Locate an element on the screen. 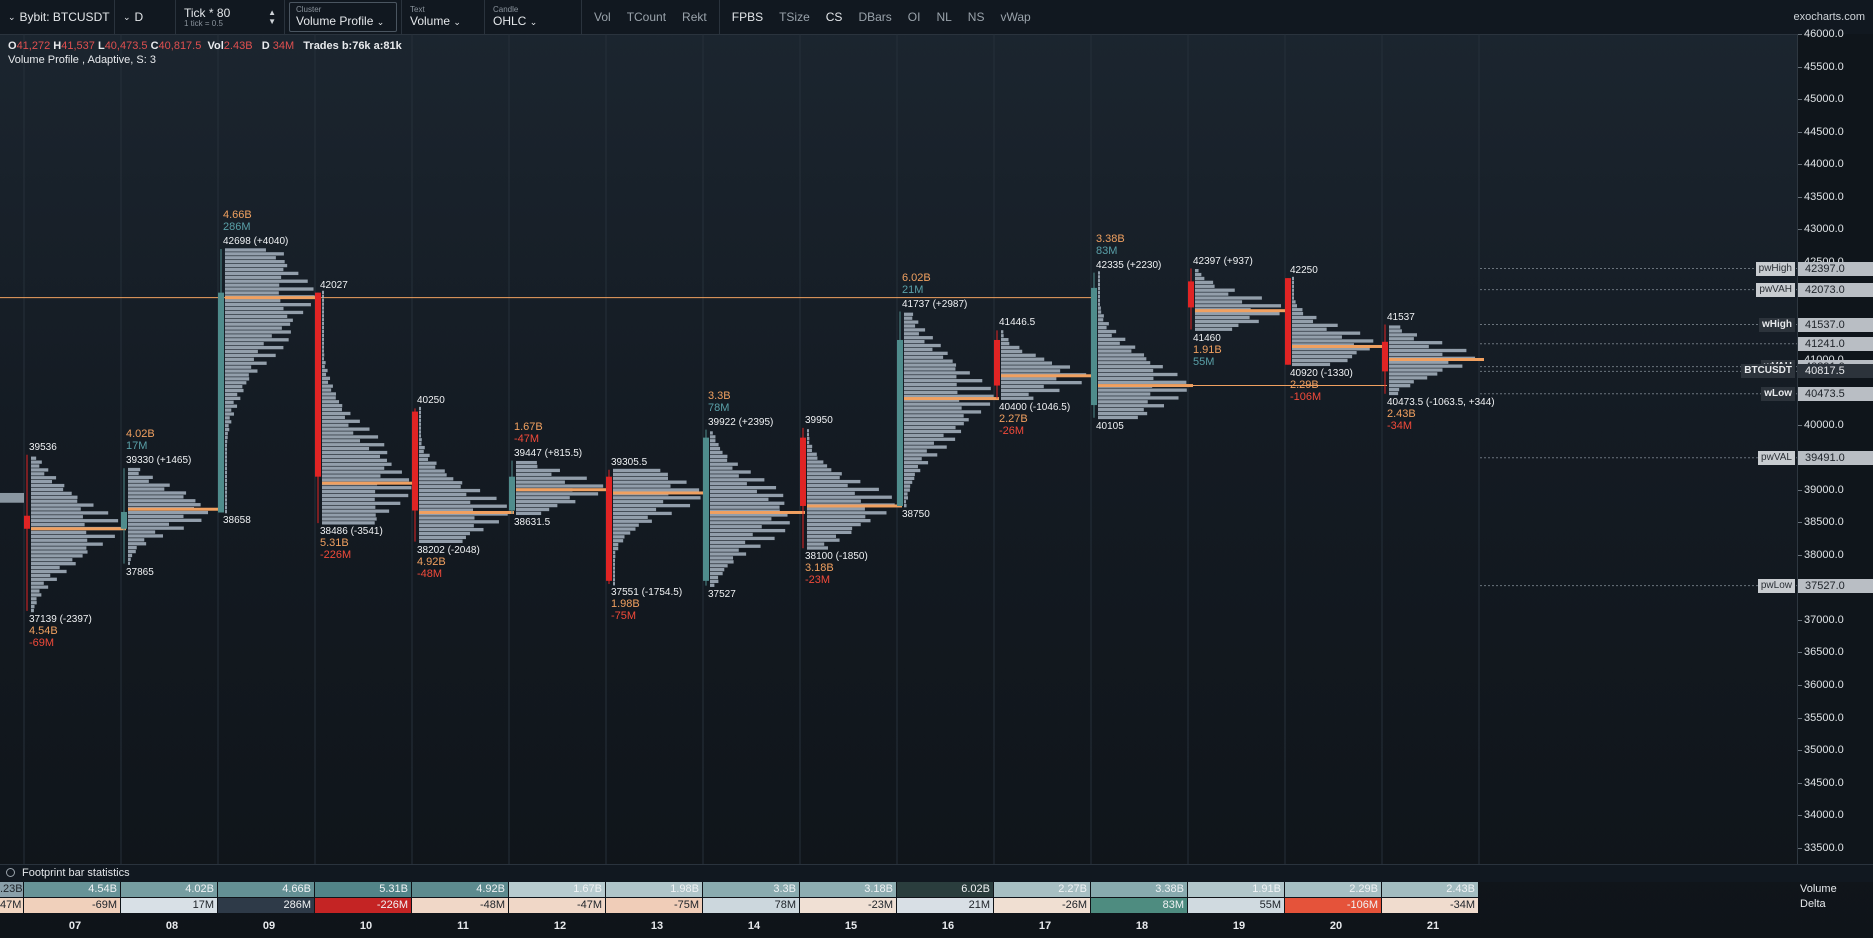 The image size is (1873, 938). delta-label: -26M is located at coordinates (1012, 430).